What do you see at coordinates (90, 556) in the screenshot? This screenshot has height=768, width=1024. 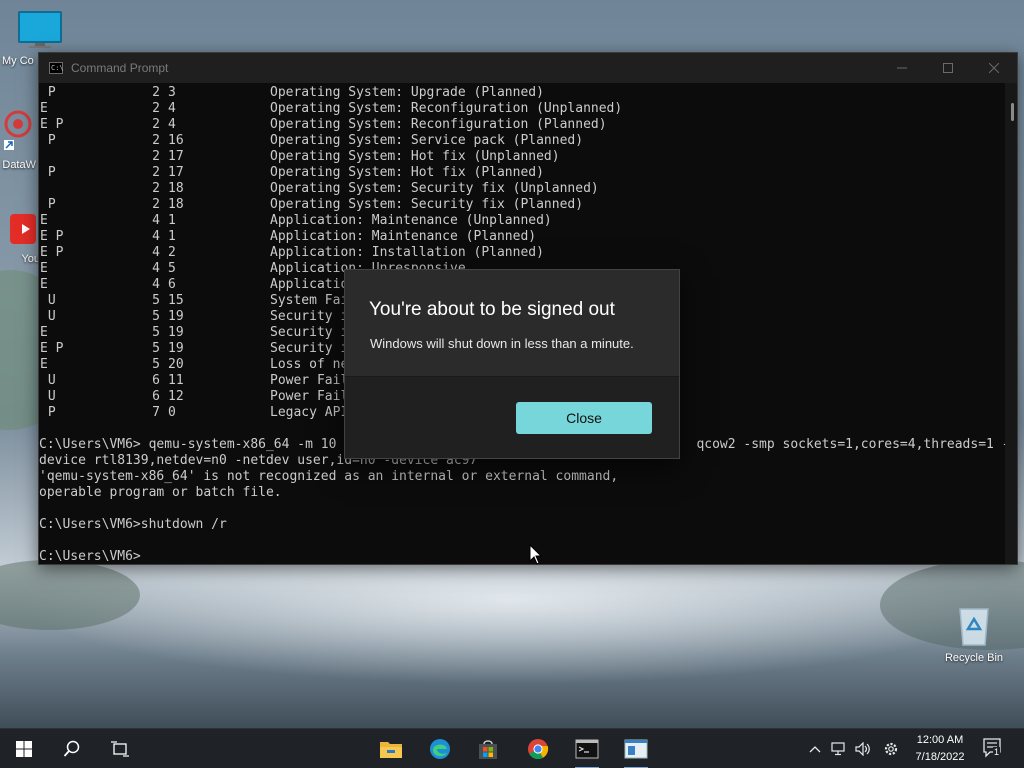 I see `console-line: C:\Users\VM6>` at bounding box center [90, 556].